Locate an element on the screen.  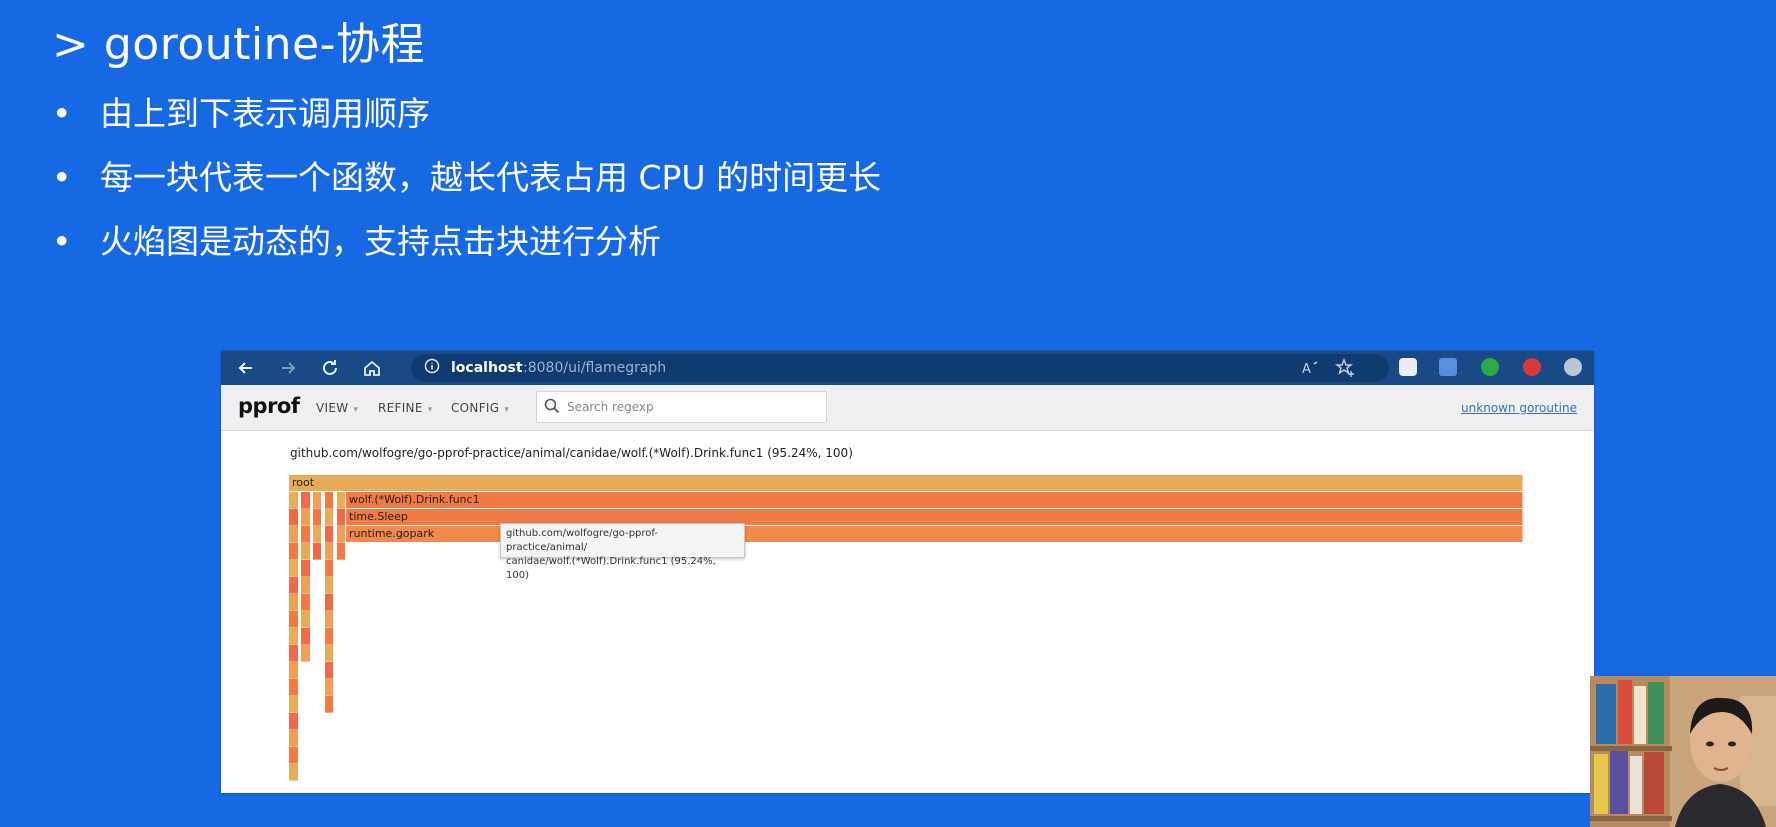
menu-label: VIEW is located at coordinates (332, 408).